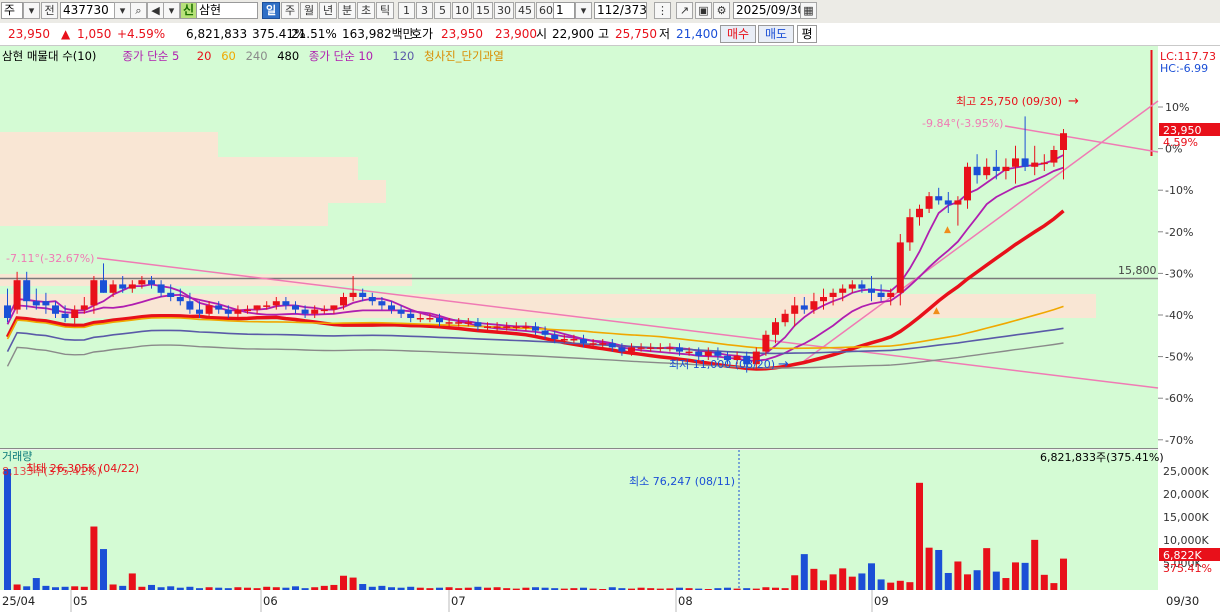 The image size is (1220, 612). What do you see at coordinates (579, 601) in the screenshot?
I see `x-axis-area` at bounding box center [579, 601].